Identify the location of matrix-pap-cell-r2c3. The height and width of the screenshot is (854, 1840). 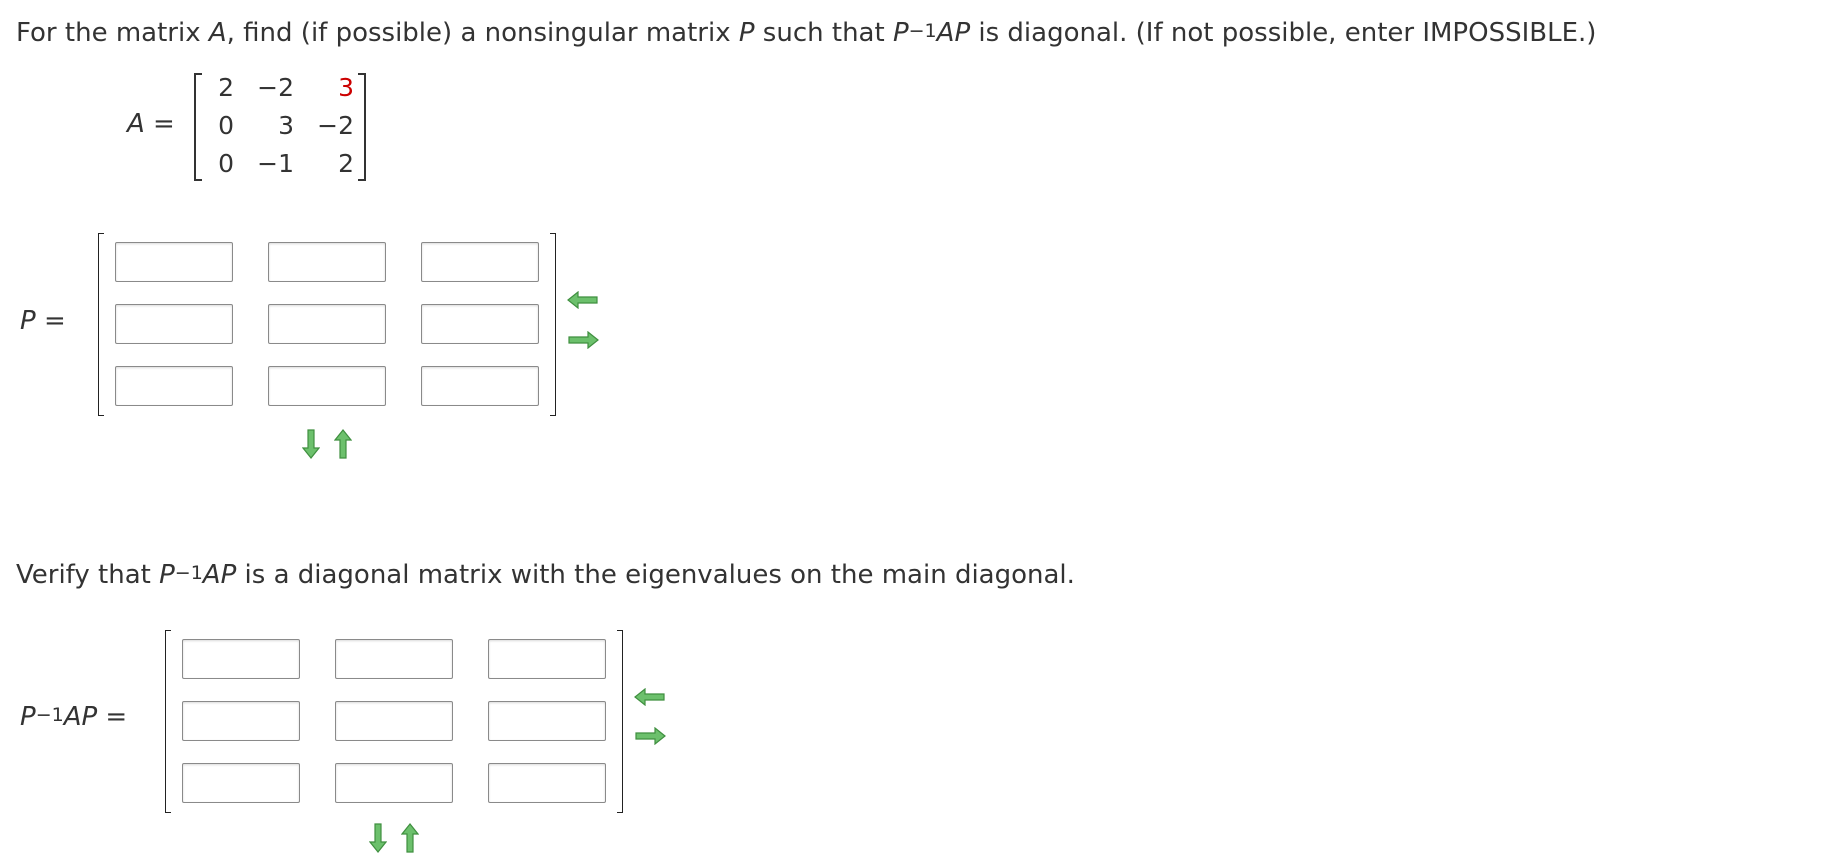
(547, 721).